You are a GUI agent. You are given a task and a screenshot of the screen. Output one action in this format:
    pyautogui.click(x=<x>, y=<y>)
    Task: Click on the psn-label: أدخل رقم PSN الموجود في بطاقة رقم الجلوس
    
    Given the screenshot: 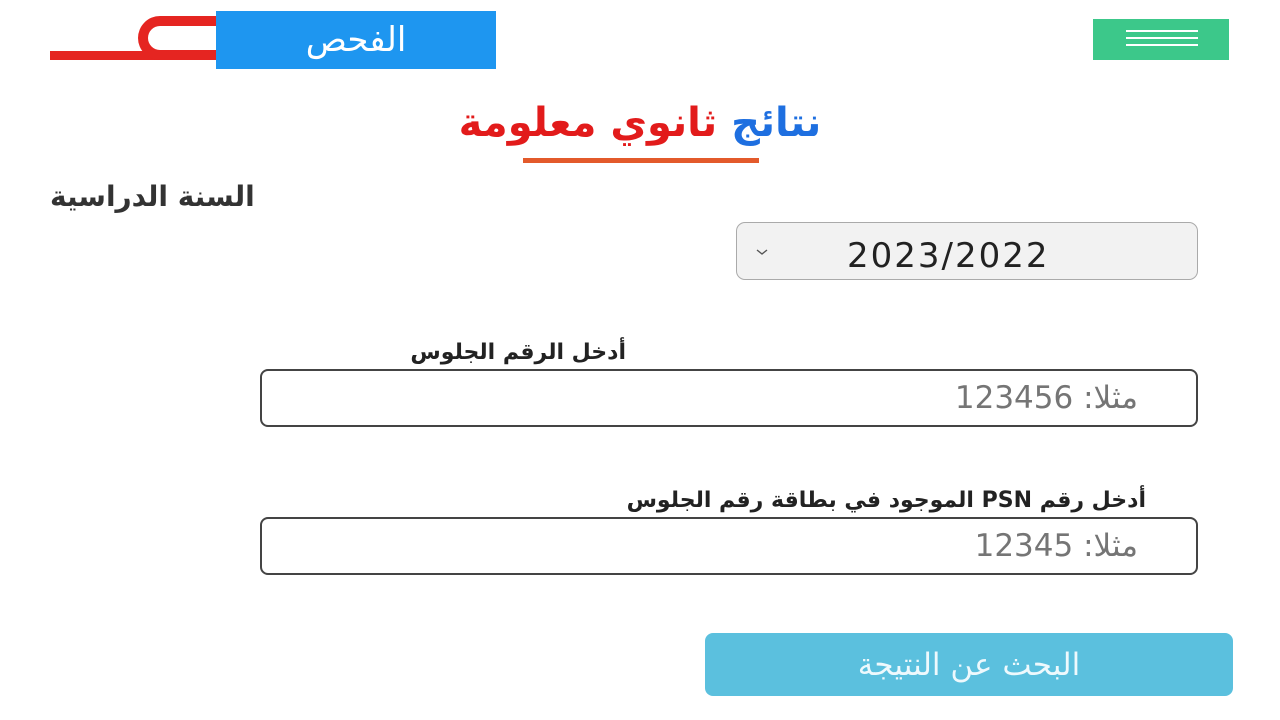 What is the action you would take?
    pyautogui.click(x=886, y=500)
    